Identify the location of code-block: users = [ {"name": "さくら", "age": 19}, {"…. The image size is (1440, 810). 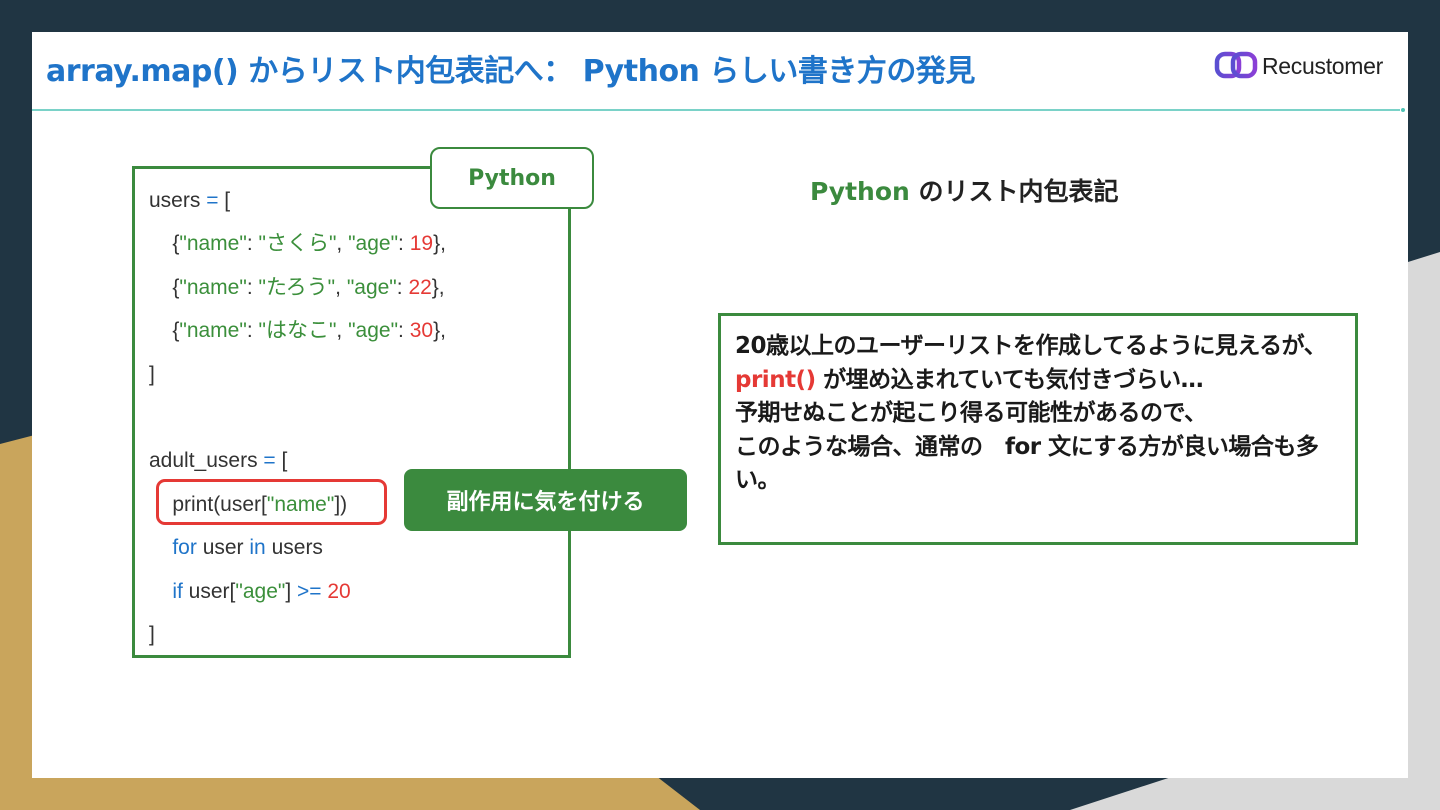
(297, 417).